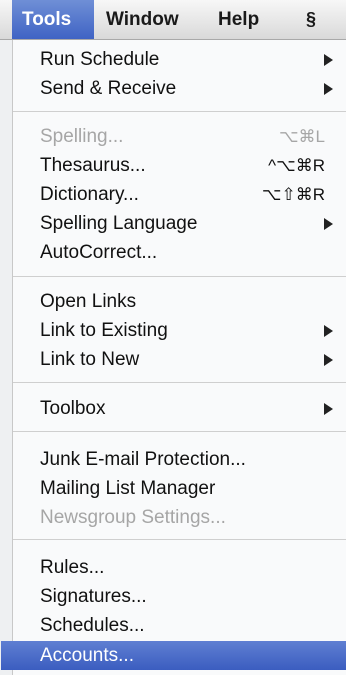 The image size is (346, 675). Describe the element at coordinates (73, 408) in the screenshot. I see `menu-item-label: Toolbox` at that location.